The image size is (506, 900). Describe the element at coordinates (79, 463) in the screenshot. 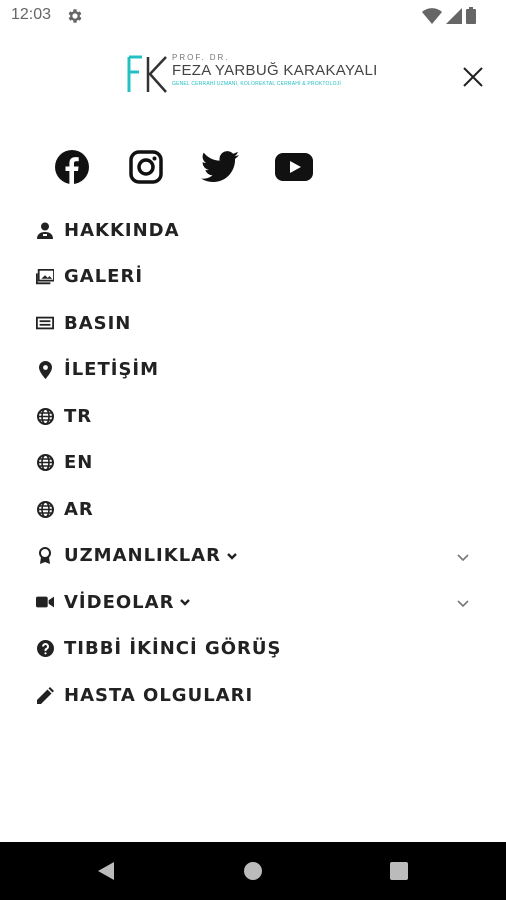

I see `menu-label: EN` at that location.